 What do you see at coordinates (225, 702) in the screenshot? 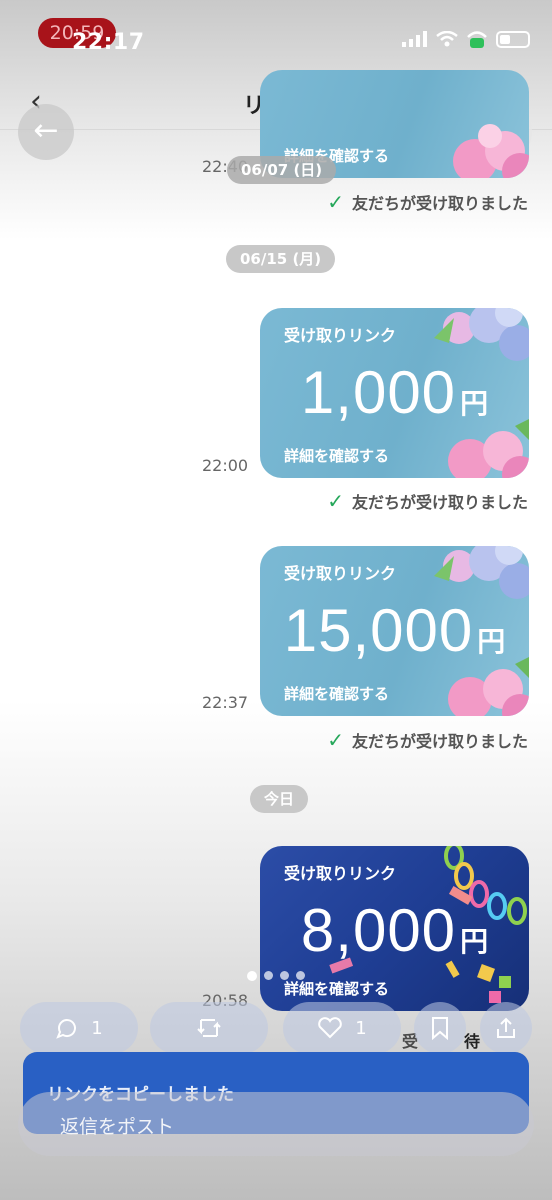
I see `message-time: 22:37` at bounding box center [225, 702].